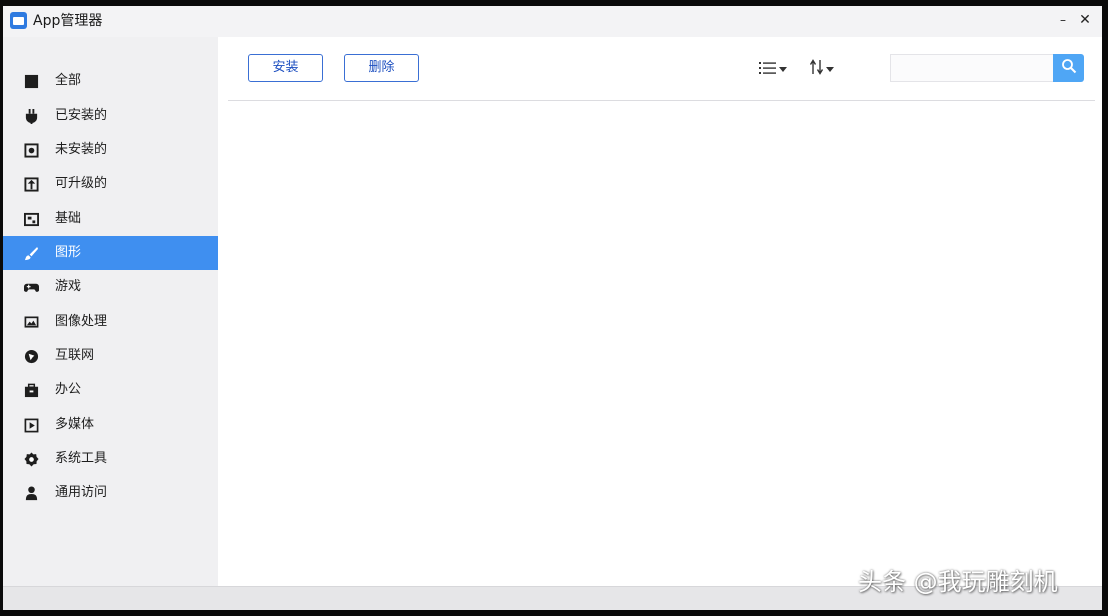 The height and width of the screenshot is (616, 1108). I want to click on image-icon, so click(31, 322).